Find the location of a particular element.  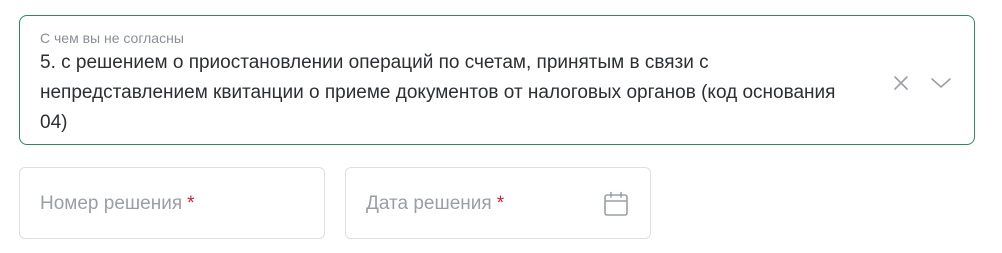

calendar-button is located at coordinates (616, 204).